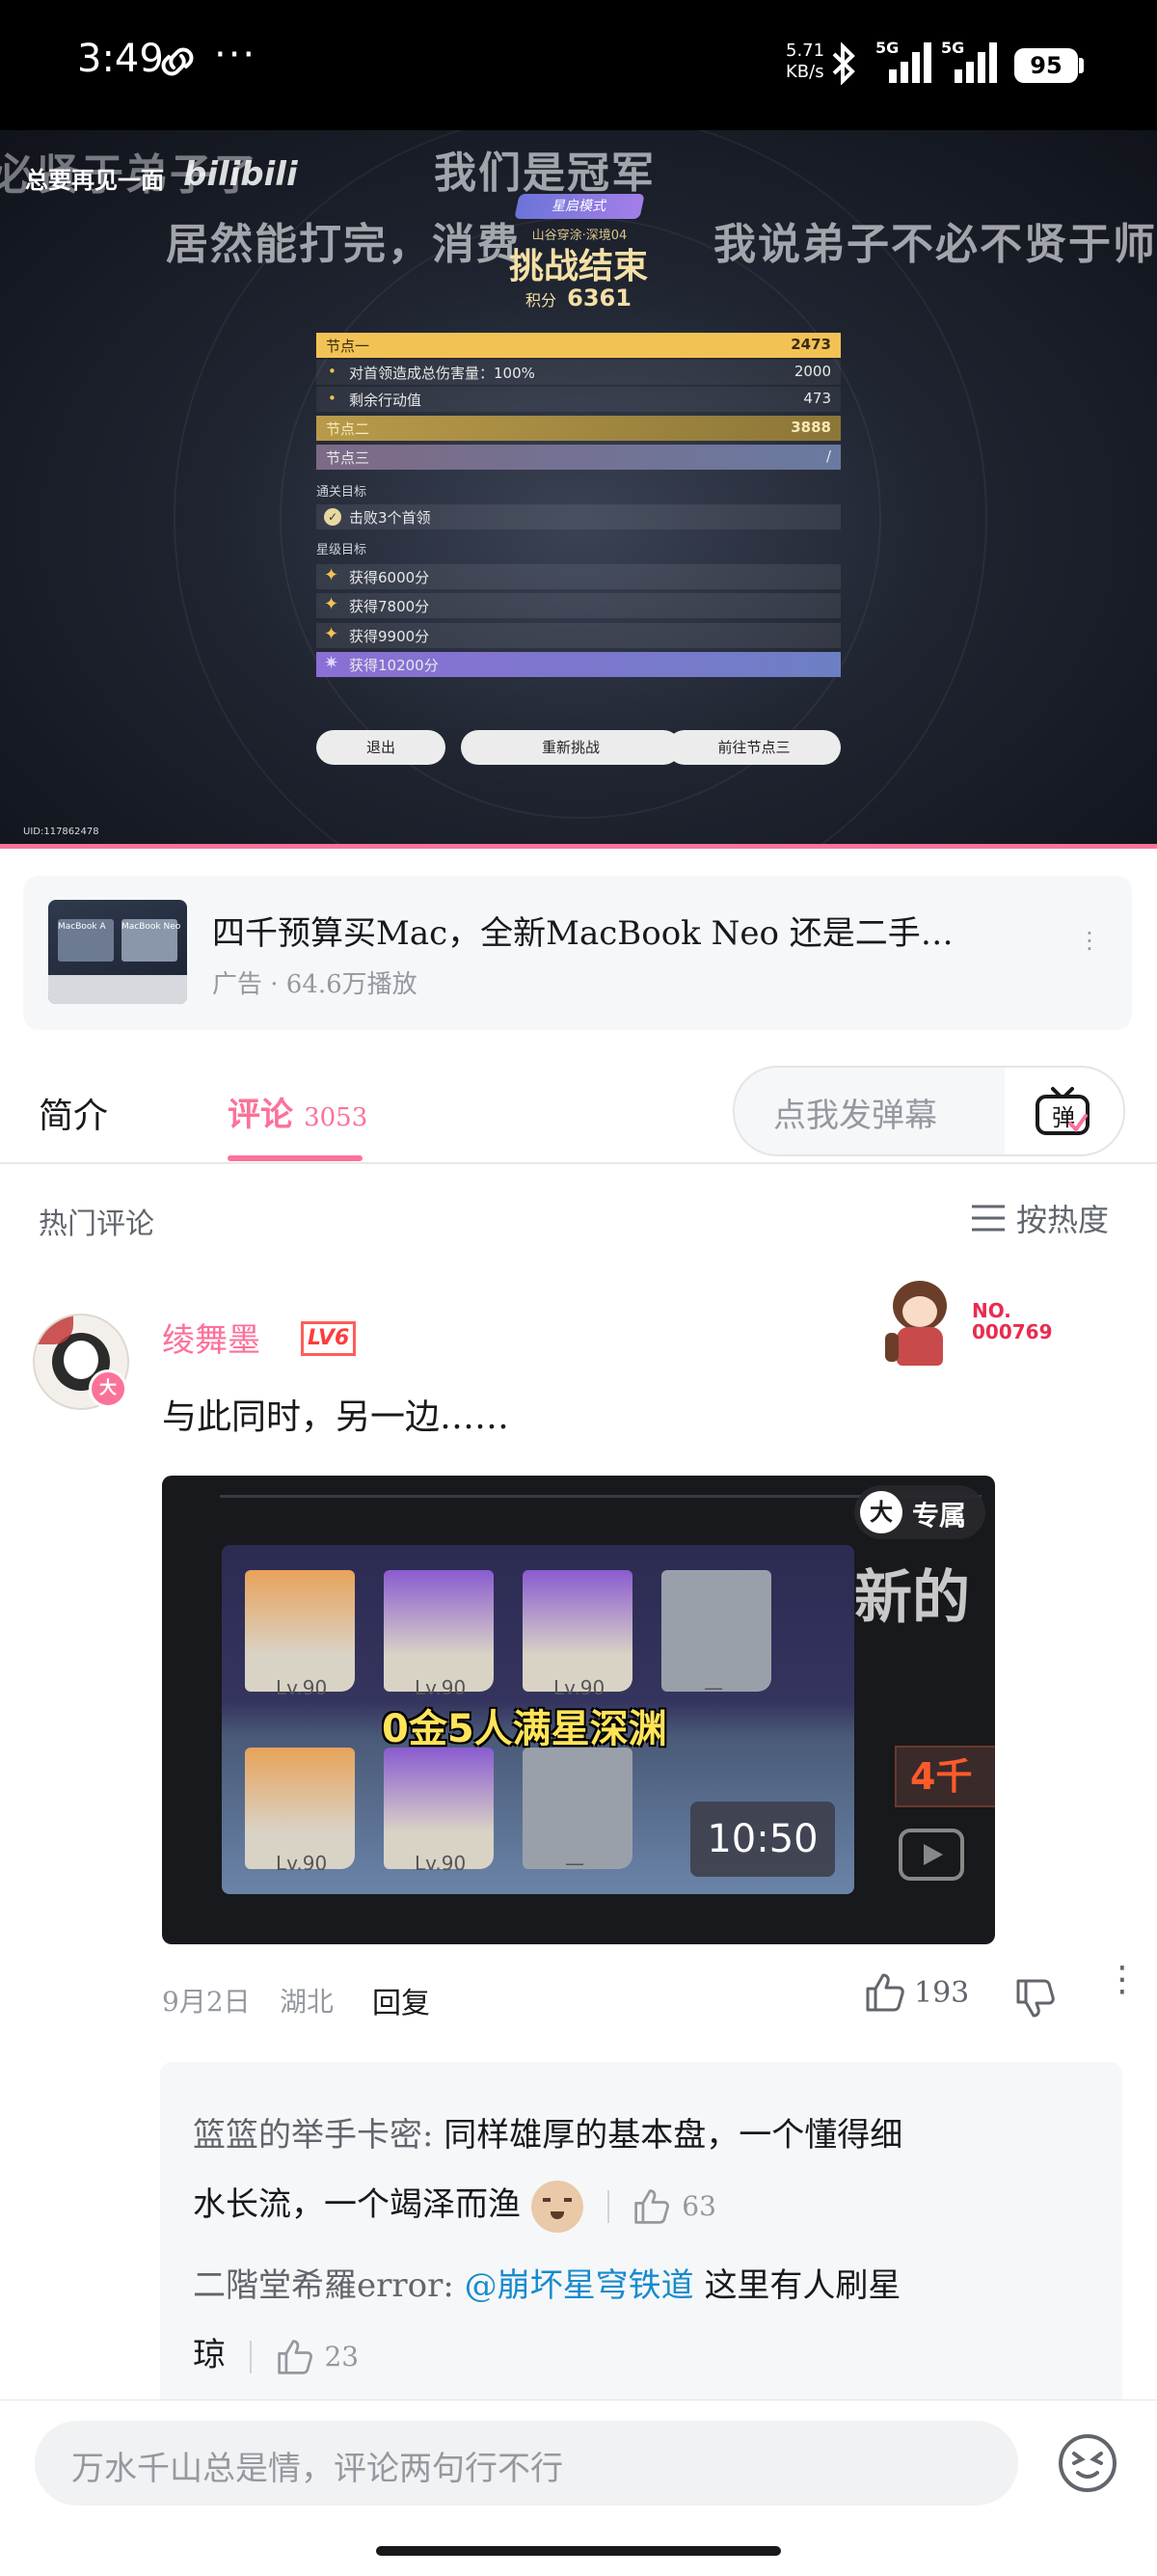  What do you see at coordinates (1122, 1980) in the screenshot?
I see `comment-more-icon: ⋮` at bounding box center [1122, 1980].